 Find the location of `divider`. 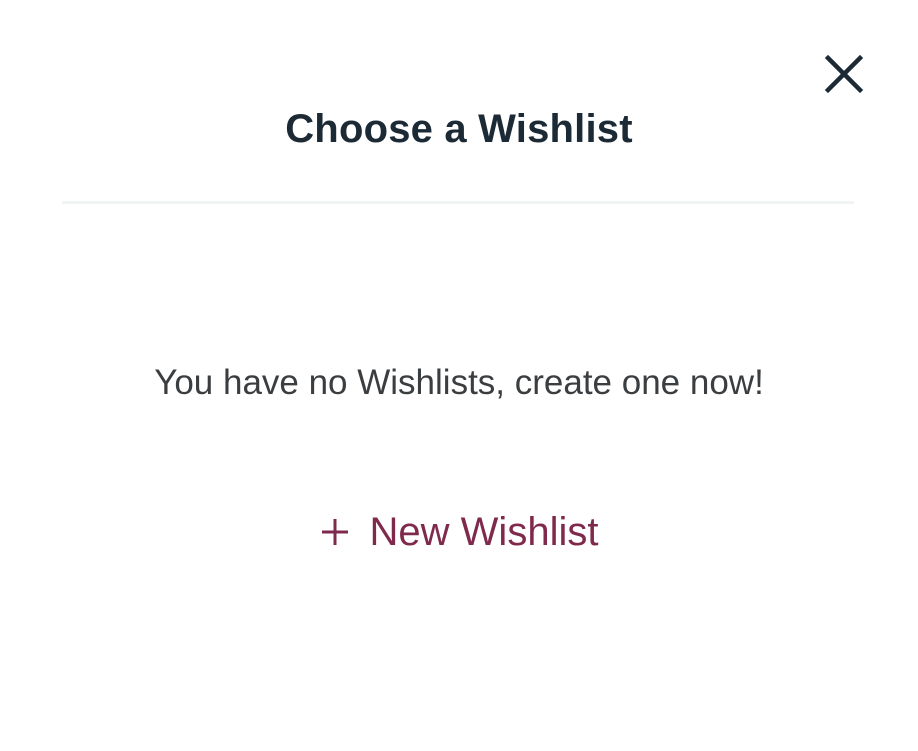

divider is located at coordinates (458, 202).